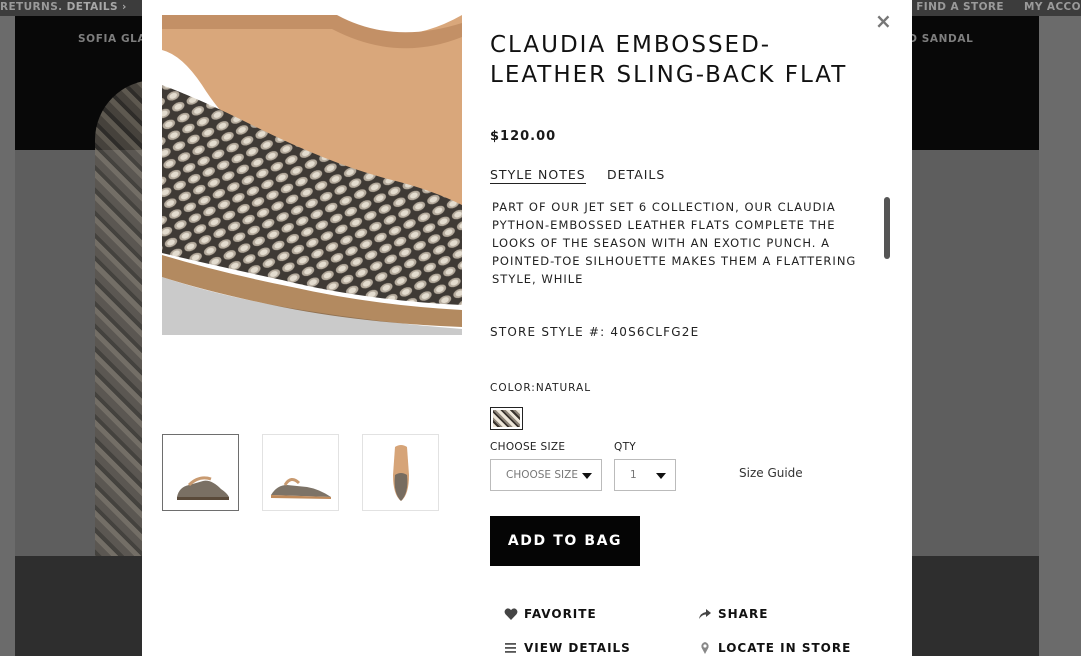 The height and width of the screenshot is (656, 1081). I want to click on tab-details: DETAILS, so click(636, 174).